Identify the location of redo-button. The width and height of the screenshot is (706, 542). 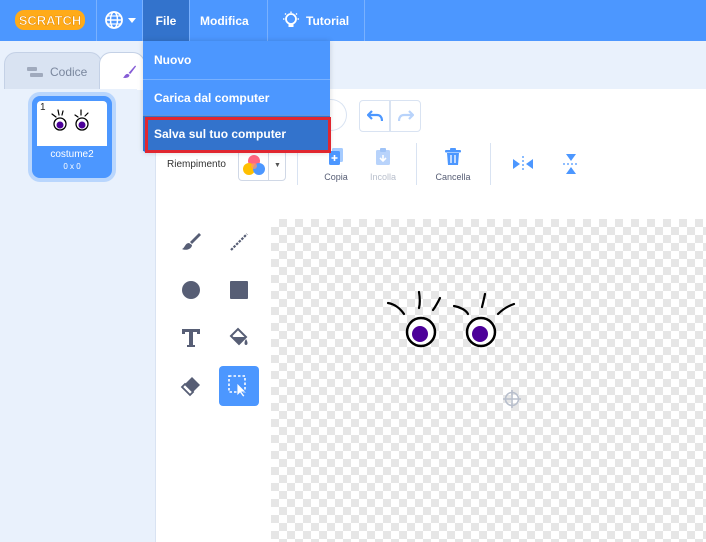
(405, 116).